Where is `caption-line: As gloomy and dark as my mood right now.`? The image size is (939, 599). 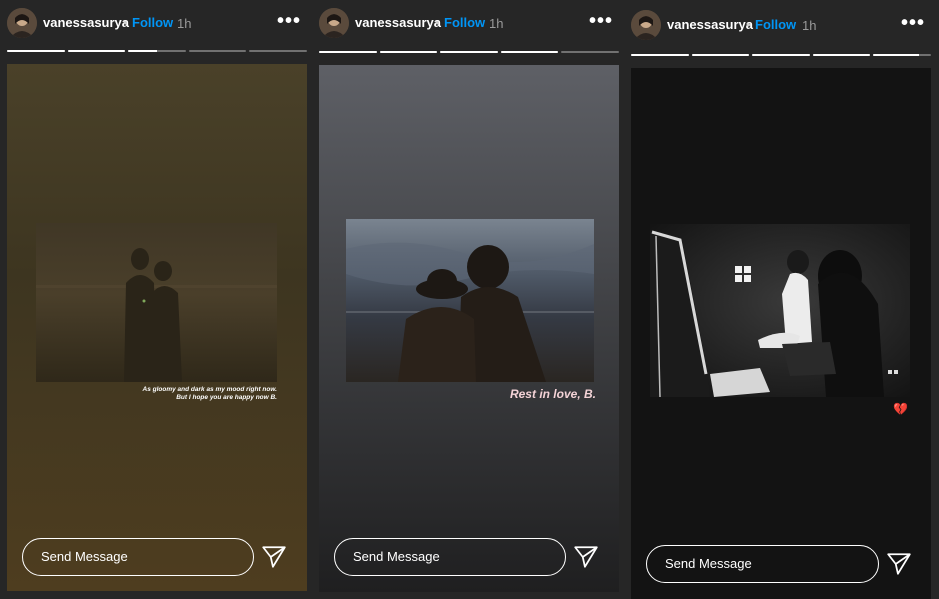
caption-line: As gloomy and dark as my mood right now. is located at coordinates (209, 389).